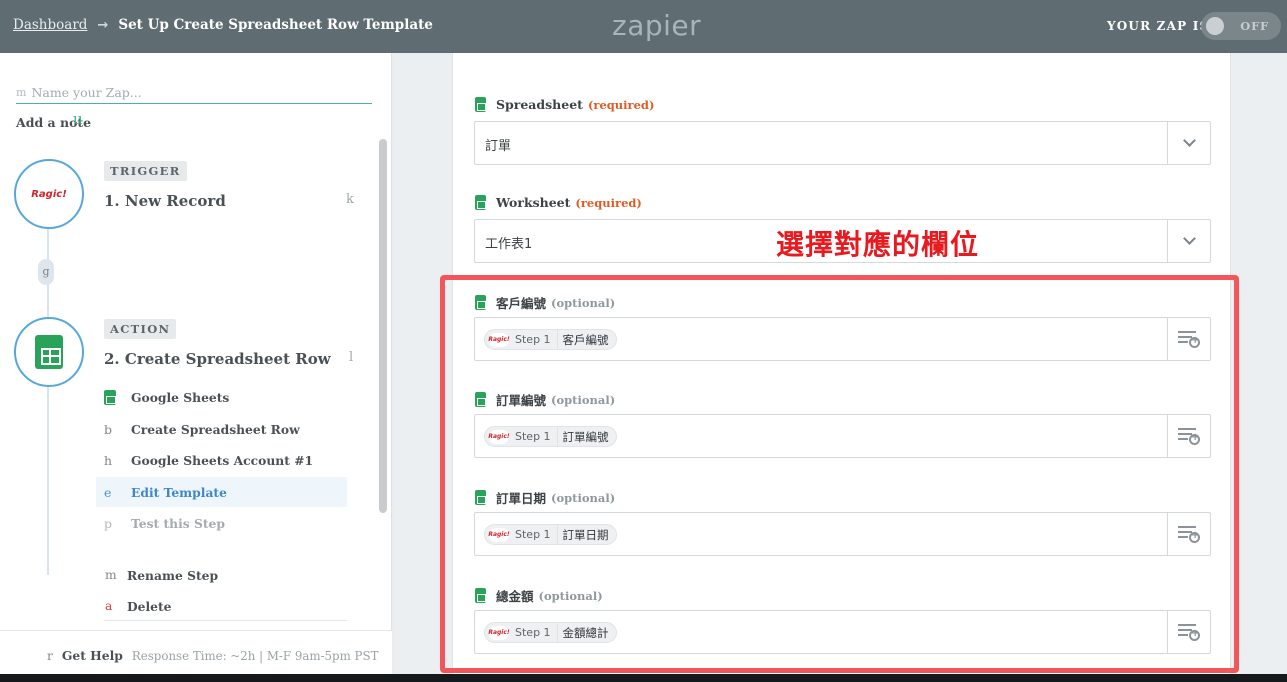 The image size is (1287, 682). I want to click on field-label-text: Worksheet, so click(533, 202).